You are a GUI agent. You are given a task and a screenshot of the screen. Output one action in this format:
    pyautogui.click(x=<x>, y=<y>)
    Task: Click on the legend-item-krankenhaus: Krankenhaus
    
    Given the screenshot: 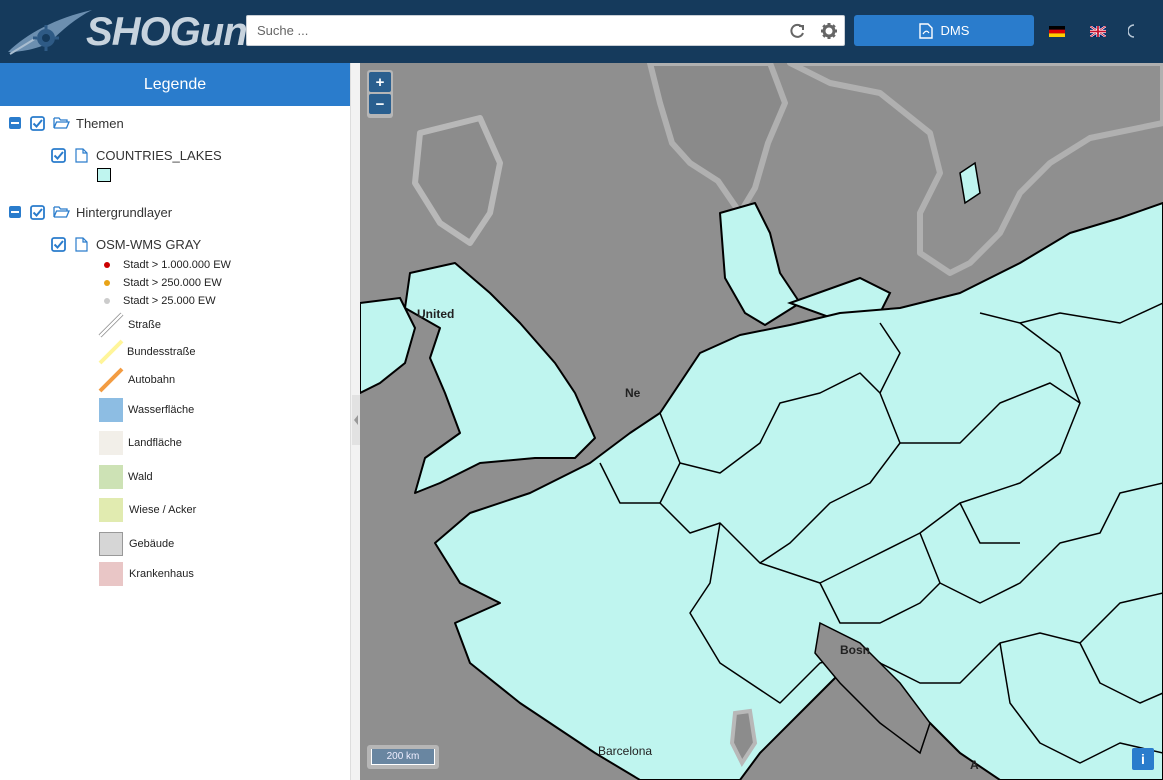 What is the action you would take?
    pyautogui.click(x=146, y=574)
    